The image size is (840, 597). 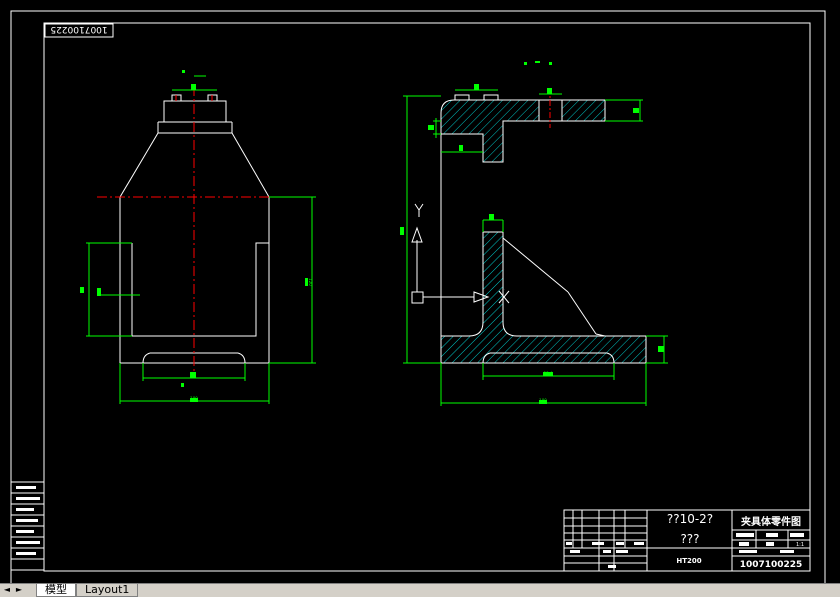 What do you see at coordinates (689, 539) in the screenshot?
I see `title-name-line2: ???` at bounding box center [689, 539].